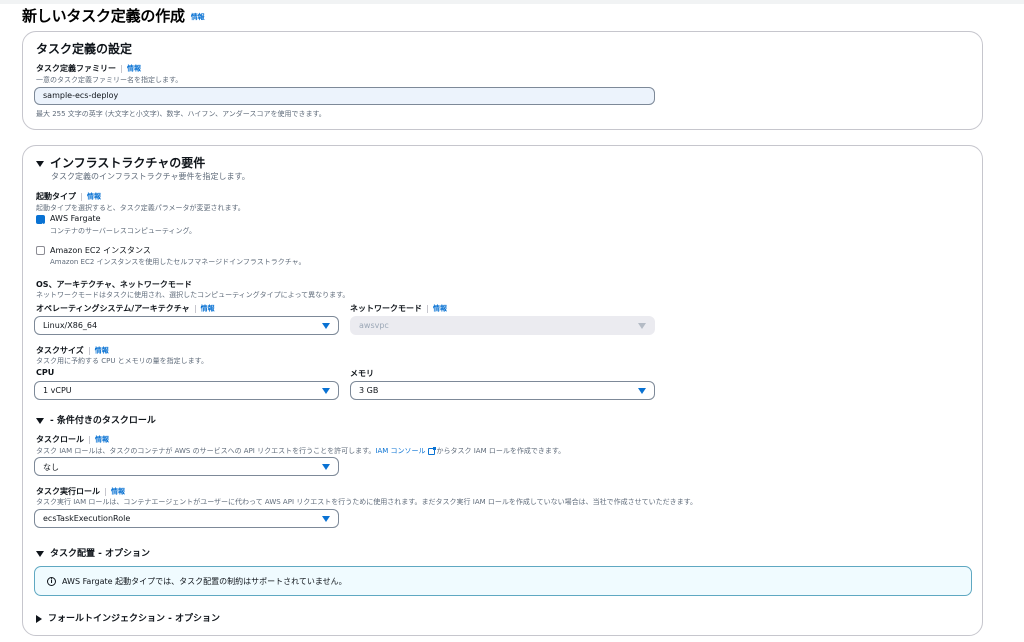  I want to click on task-size-label-text: タスクサイズ, so click(60, 350).